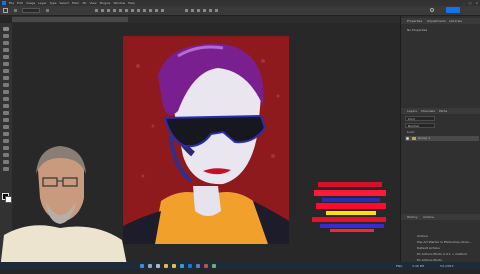 The width and height of the screenshot is (480, 274). Describe the element at coordinates (65, 205) in the screenshot. I see `webcam-overlay` at that location.